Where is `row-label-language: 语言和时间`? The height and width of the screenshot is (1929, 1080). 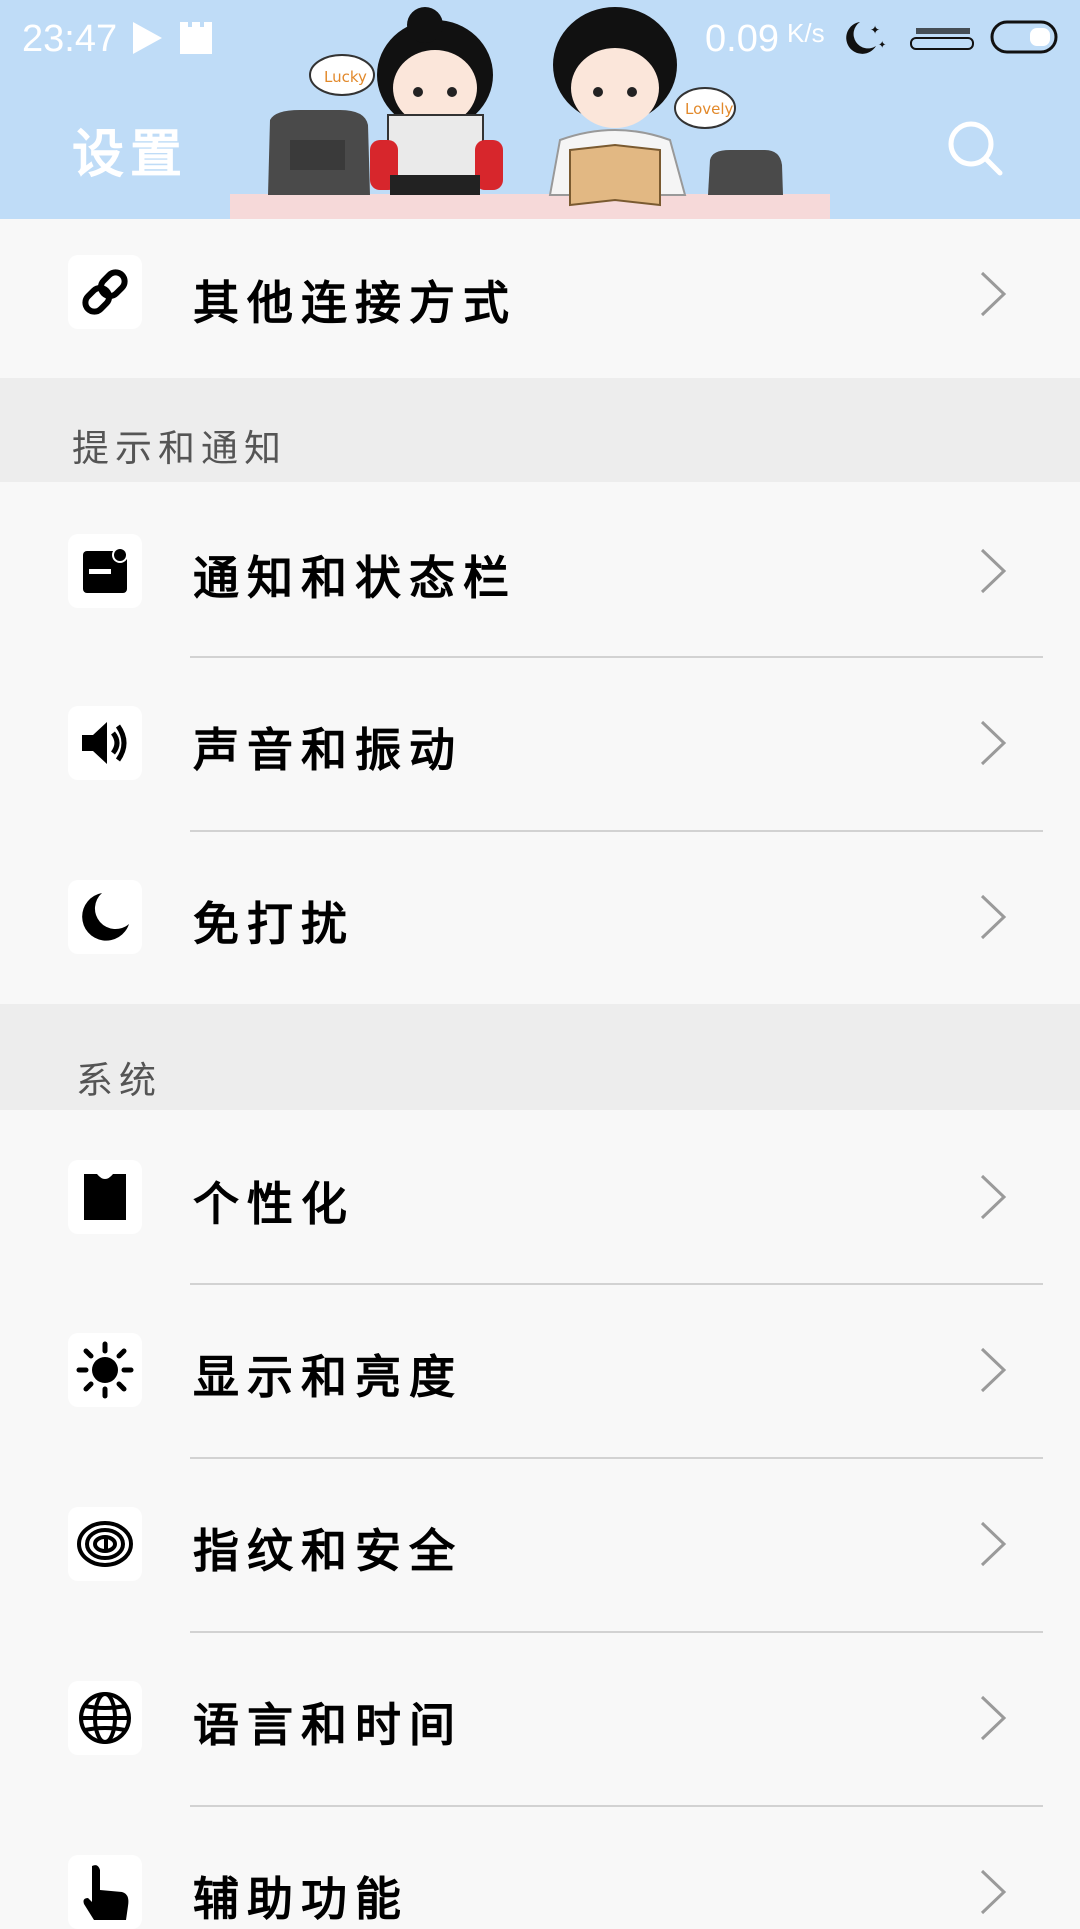
row-label-language: 语言和时间 is located at coordinates (328, 1725).